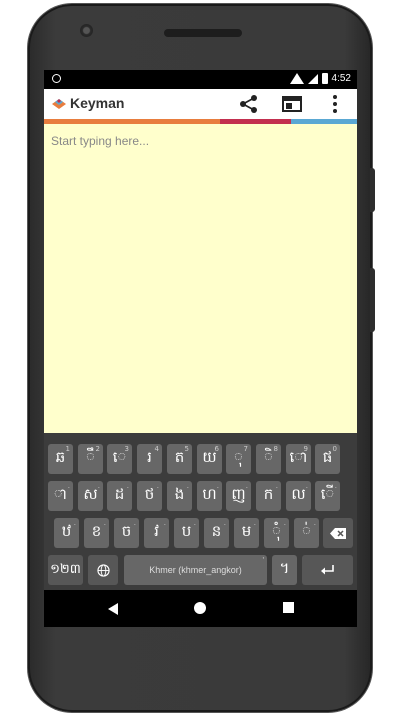 The image size is (400, 716). What do you see at coordinates (113, 609) in the screenshot?
I see `back-icon` at bounding box center [113, 609].